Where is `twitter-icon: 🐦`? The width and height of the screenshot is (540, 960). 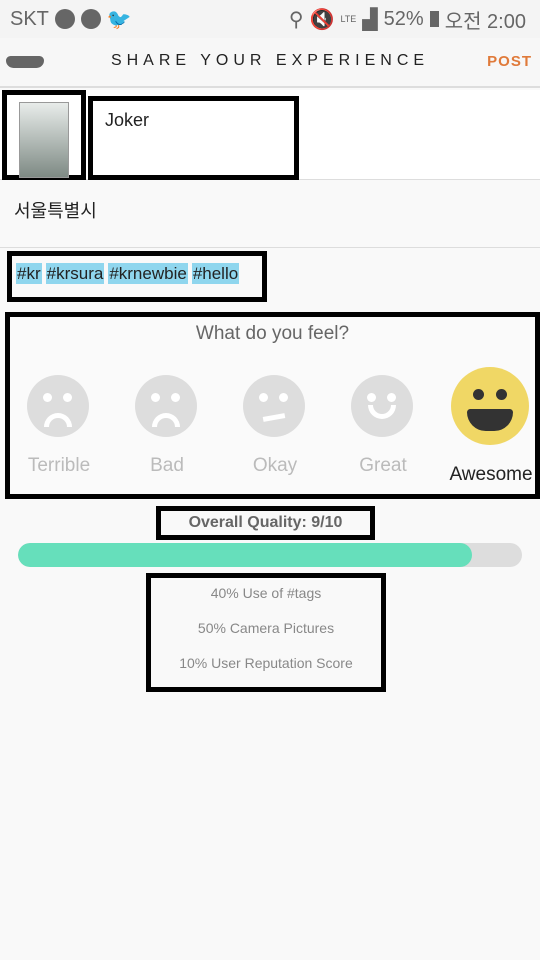
twitter-icon: 🐦 is located at coordinates (119, 19).